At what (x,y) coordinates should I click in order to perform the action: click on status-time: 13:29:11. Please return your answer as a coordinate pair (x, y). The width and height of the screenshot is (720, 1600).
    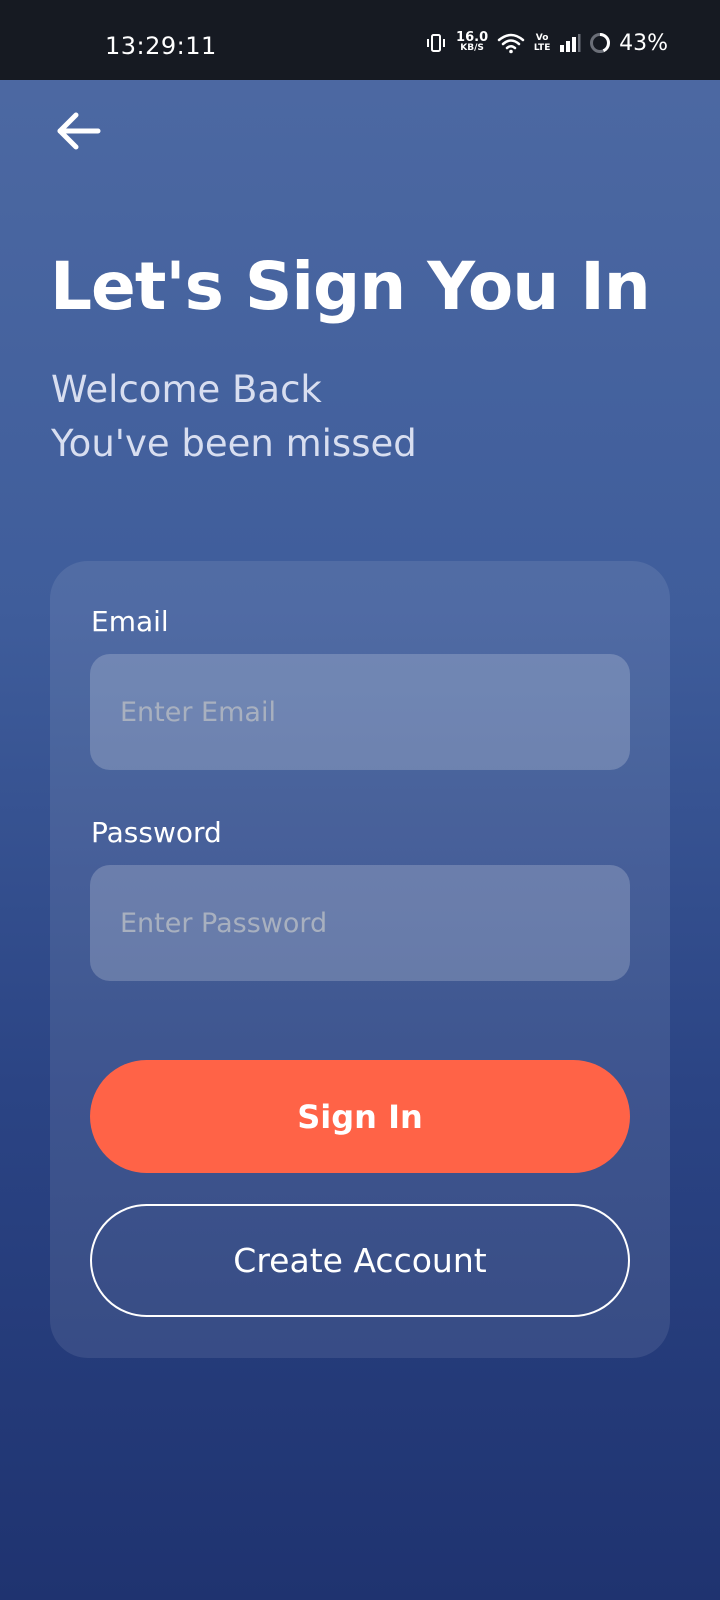
    Looking at the image, I should click on (161, 46).